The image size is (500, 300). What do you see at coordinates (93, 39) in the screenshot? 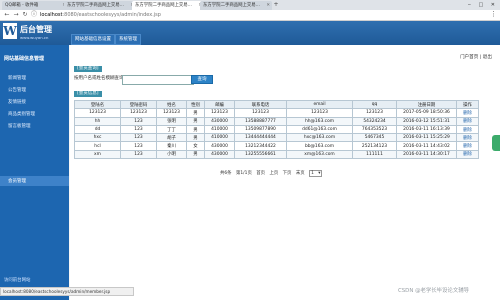
I see `site-settings-button: 网站基础信息设置` at bounding box center [93, 39].